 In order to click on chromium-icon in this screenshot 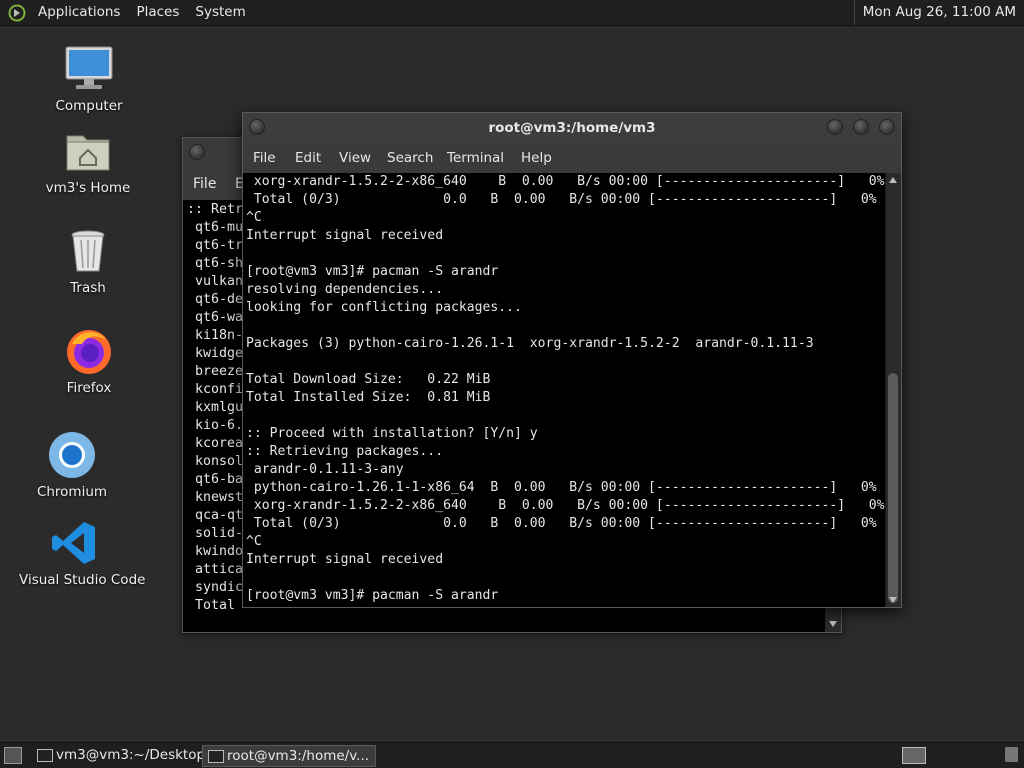, I will do `click(72, 455)`.